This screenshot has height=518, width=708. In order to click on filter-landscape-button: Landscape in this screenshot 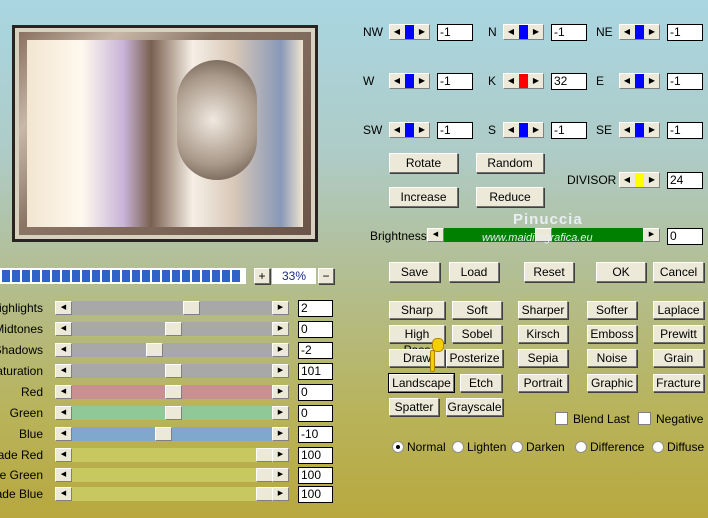, I will do `click(421, 383)`.